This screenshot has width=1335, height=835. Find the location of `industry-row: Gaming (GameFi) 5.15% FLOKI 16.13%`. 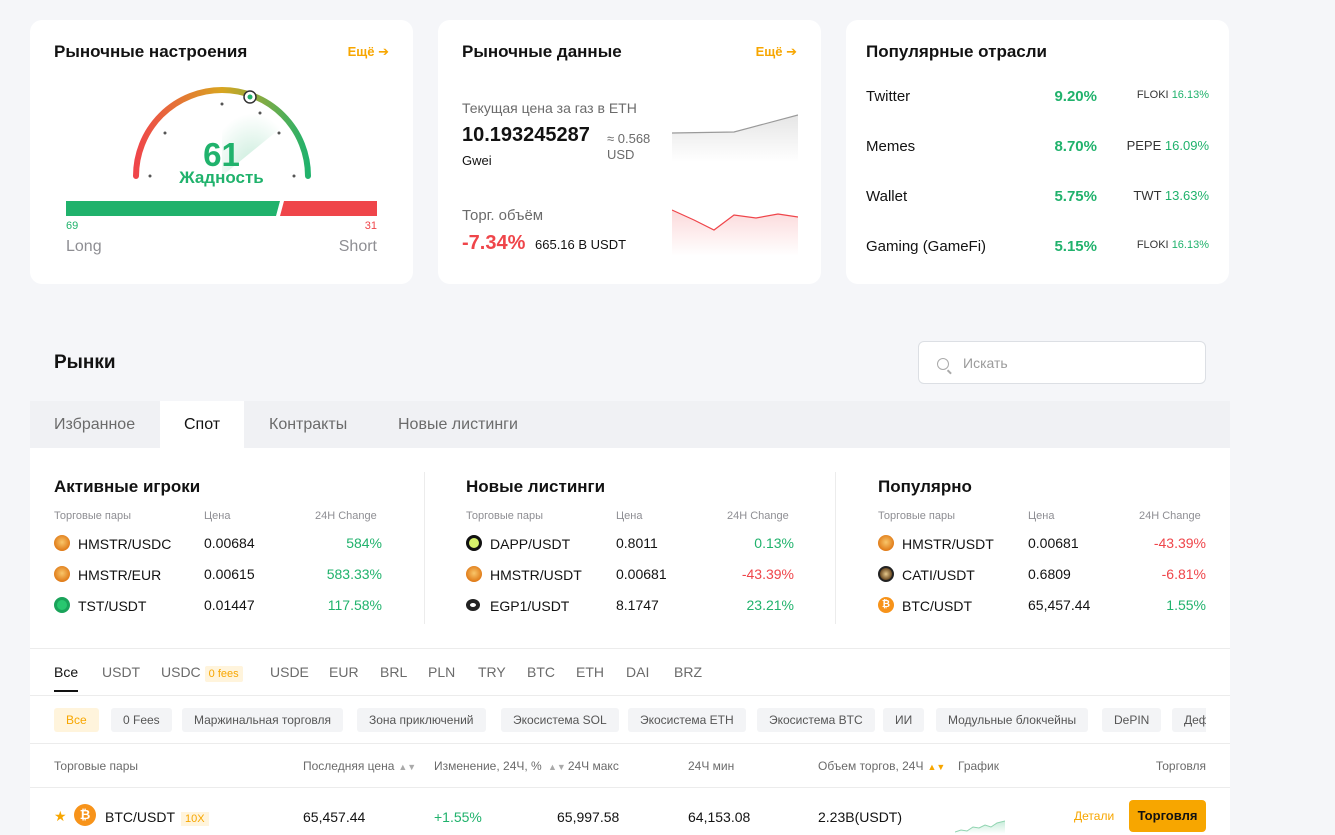

industry-row: Gaming (GameFi) 5.15% FLOKI 16.13% is located at coordinates (1037, 248).